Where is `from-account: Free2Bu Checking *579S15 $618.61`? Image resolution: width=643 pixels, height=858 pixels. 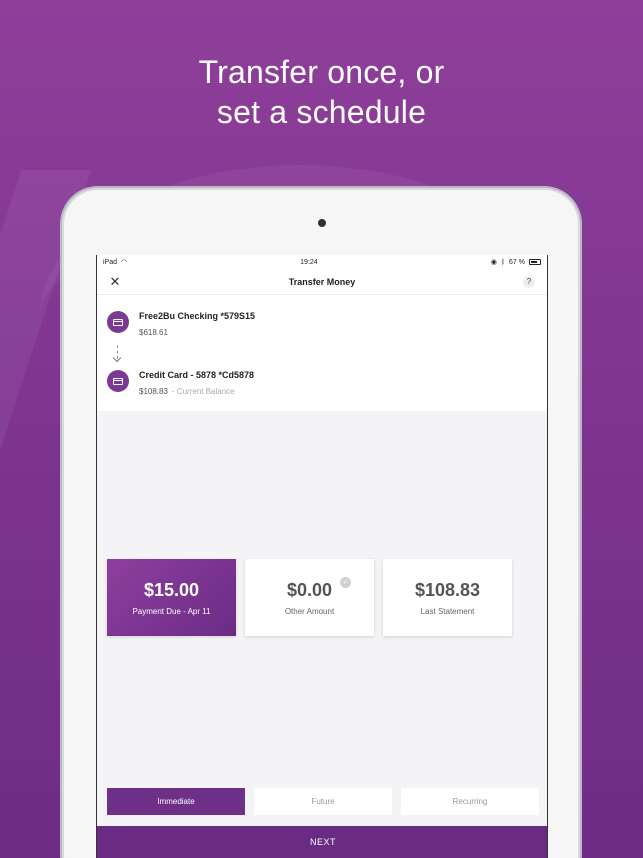 from-account: Free2Bu Checking *579S15 $618.61 is located at coordinates (181, 324).